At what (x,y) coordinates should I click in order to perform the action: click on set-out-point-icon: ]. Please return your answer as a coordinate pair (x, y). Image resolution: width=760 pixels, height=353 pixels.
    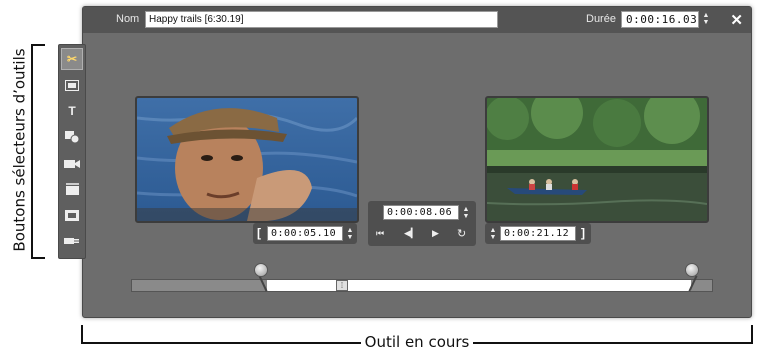
    Looking at the image, I should click on (583, 233).